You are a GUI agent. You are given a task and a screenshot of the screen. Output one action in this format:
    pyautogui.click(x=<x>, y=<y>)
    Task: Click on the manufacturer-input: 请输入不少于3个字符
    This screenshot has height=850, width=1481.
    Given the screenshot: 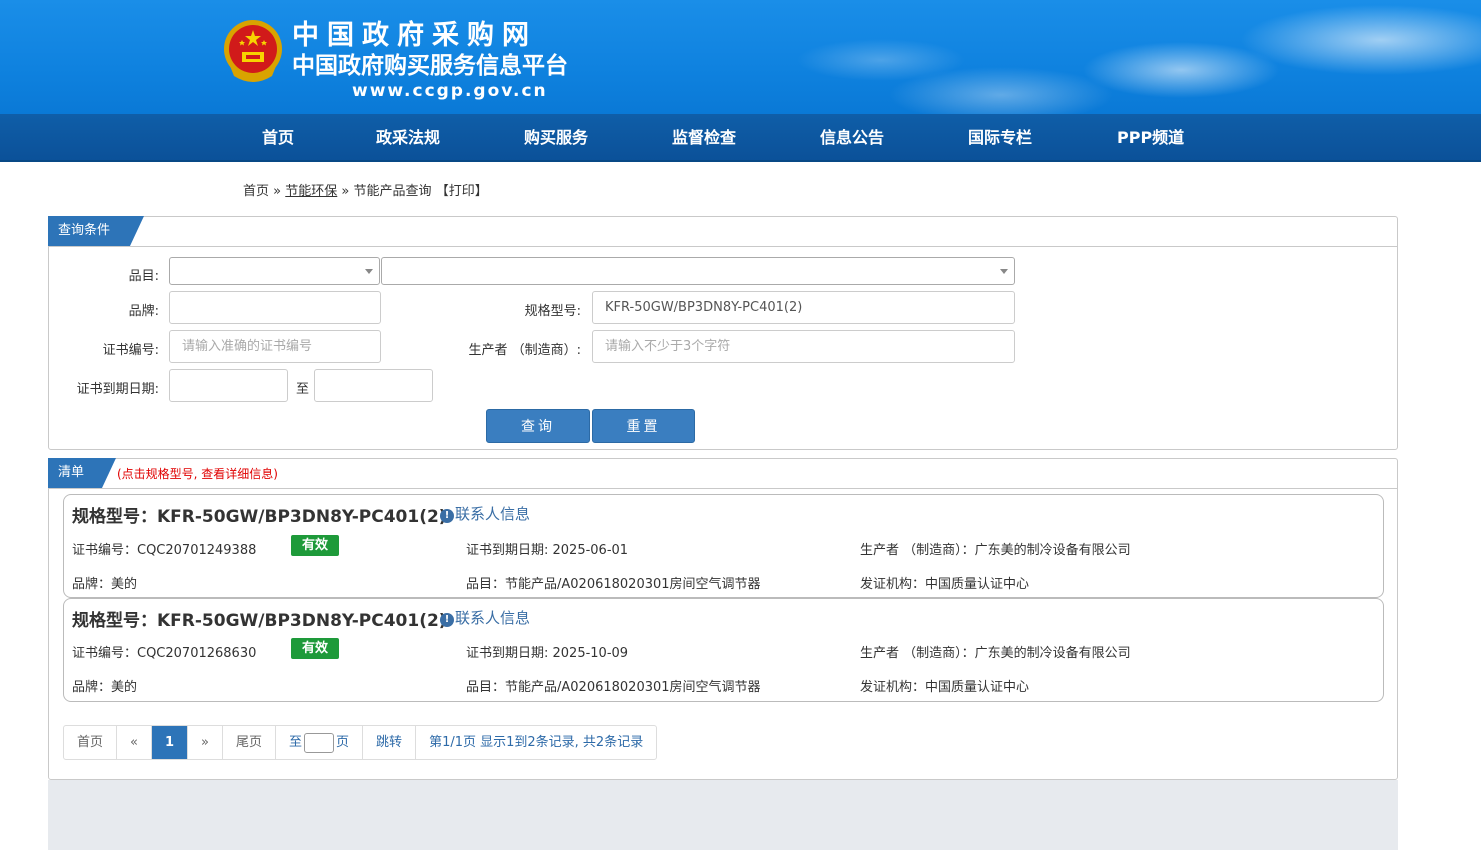 What is the action you would take?
    pyautogui.click(x=803, y=346)
    